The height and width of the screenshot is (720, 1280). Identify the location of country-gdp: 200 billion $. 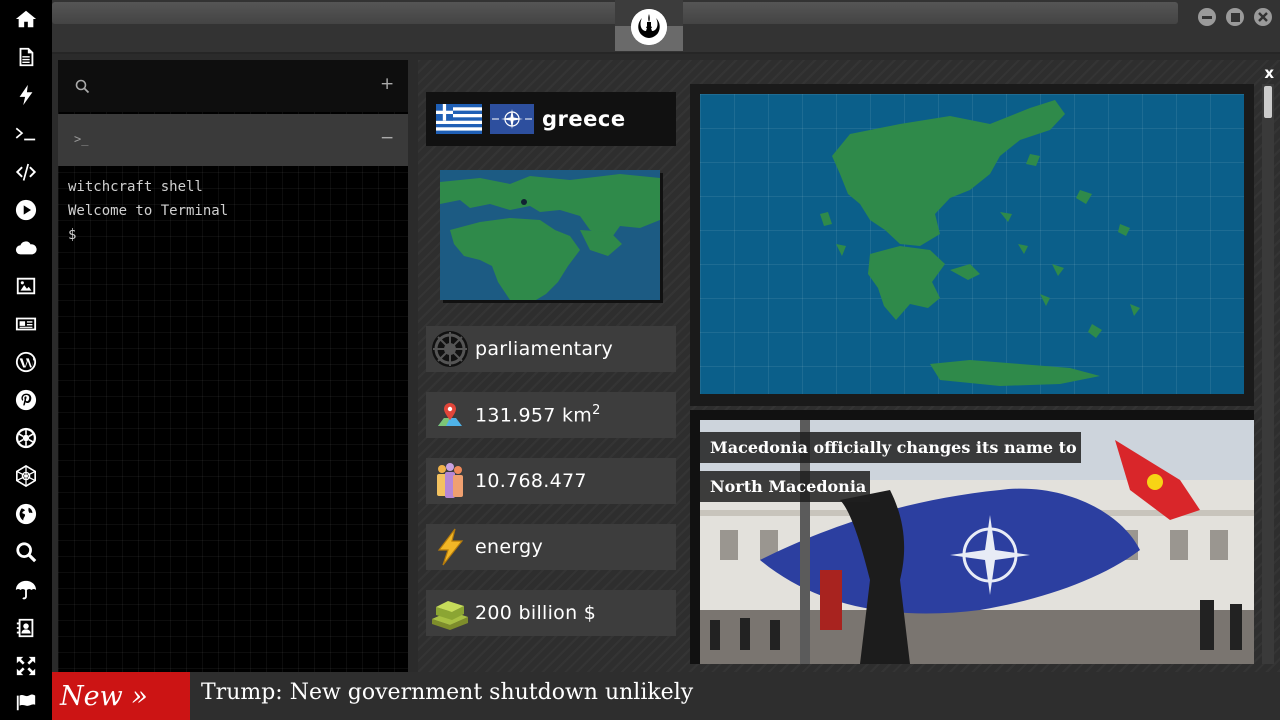
(551, 613).